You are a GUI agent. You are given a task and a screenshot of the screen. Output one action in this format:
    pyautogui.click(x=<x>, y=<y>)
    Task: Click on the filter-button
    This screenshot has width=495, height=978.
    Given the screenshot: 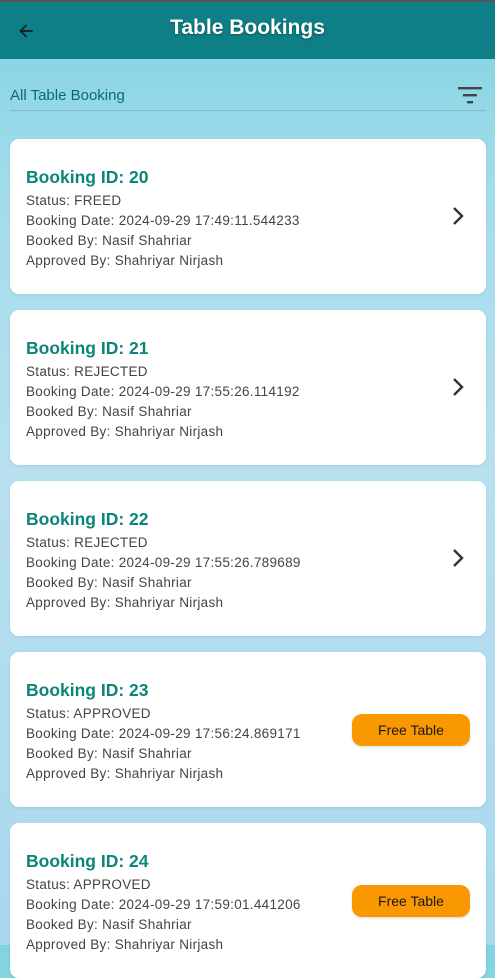 What is the action you would take?
    pyautogui.click(x=470, y=95)
    